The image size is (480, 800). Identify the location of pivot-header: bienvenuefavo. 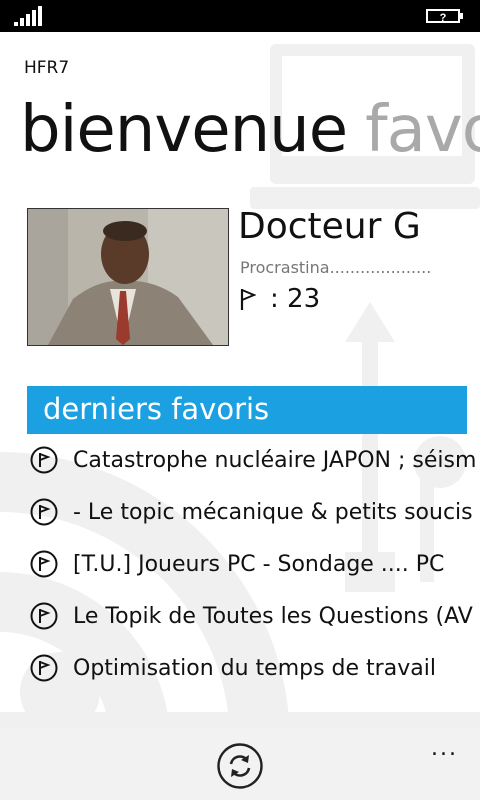
(250, 130).